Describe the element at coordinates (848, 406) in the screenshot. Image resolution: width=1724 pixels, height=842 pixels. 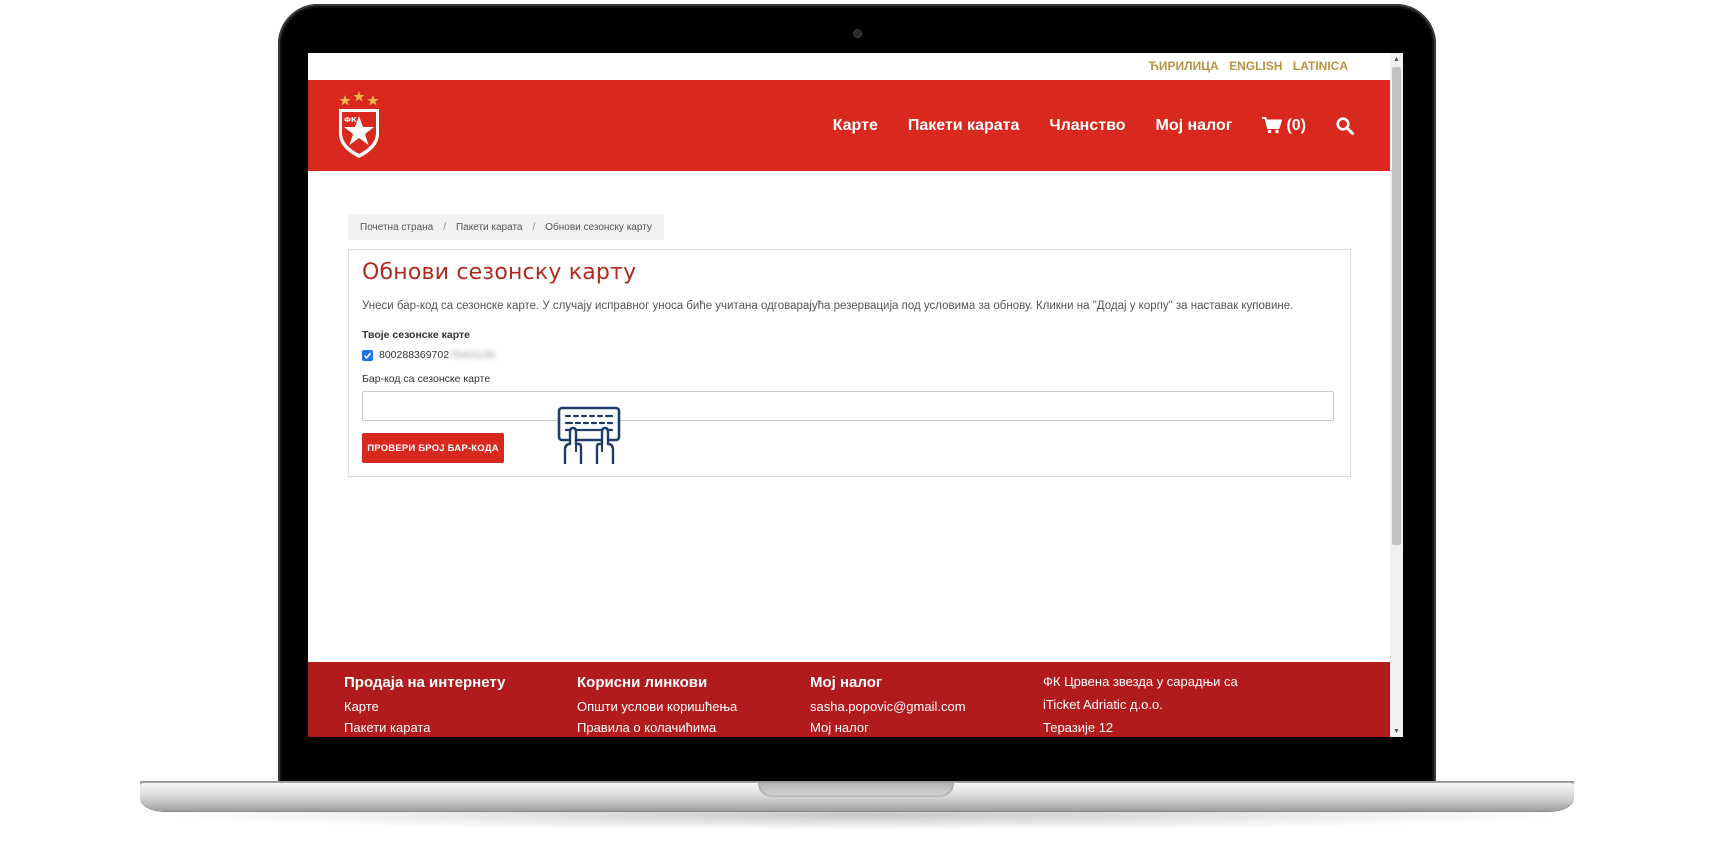
I see `barcode-input` at that location.